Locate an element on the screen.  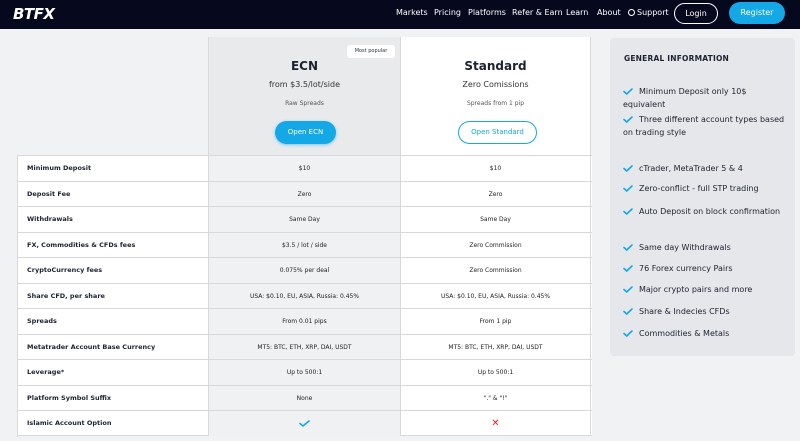
table-row: Minimum Deposit $10 $10 is located at coordinates (304, 168).